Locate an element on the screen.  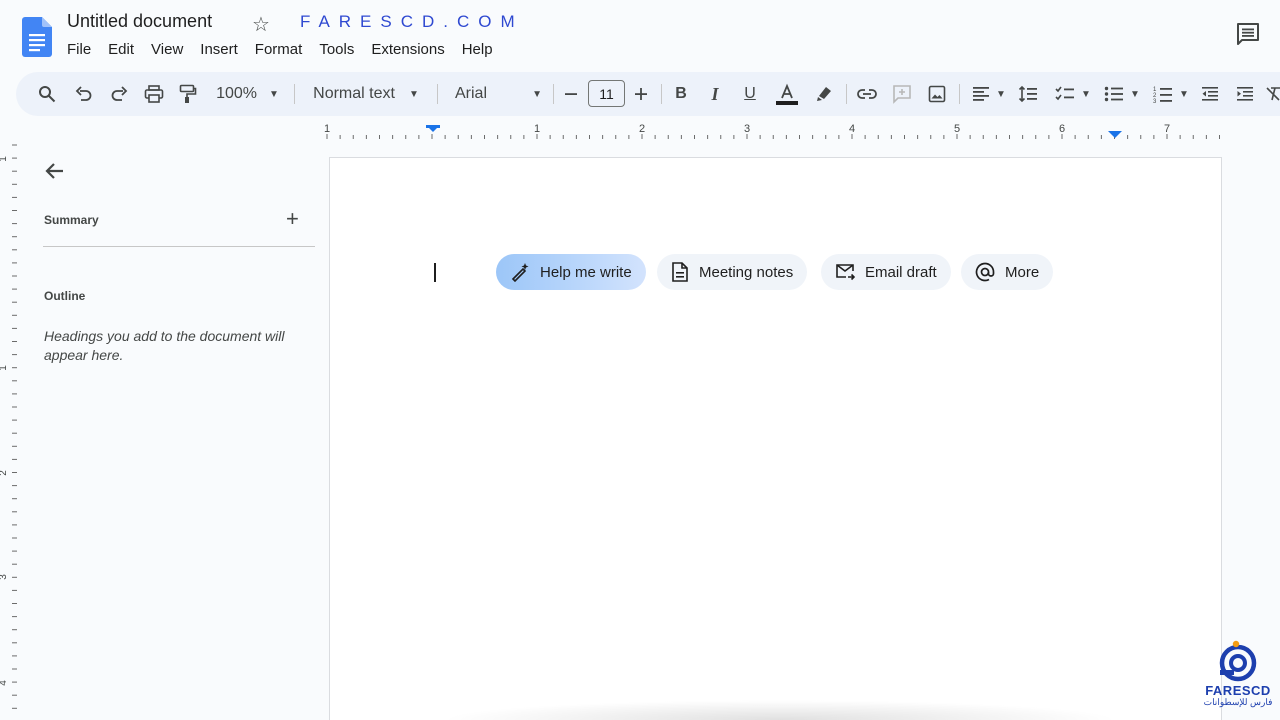
menu-format: Format is located at coordinates (279, 49).